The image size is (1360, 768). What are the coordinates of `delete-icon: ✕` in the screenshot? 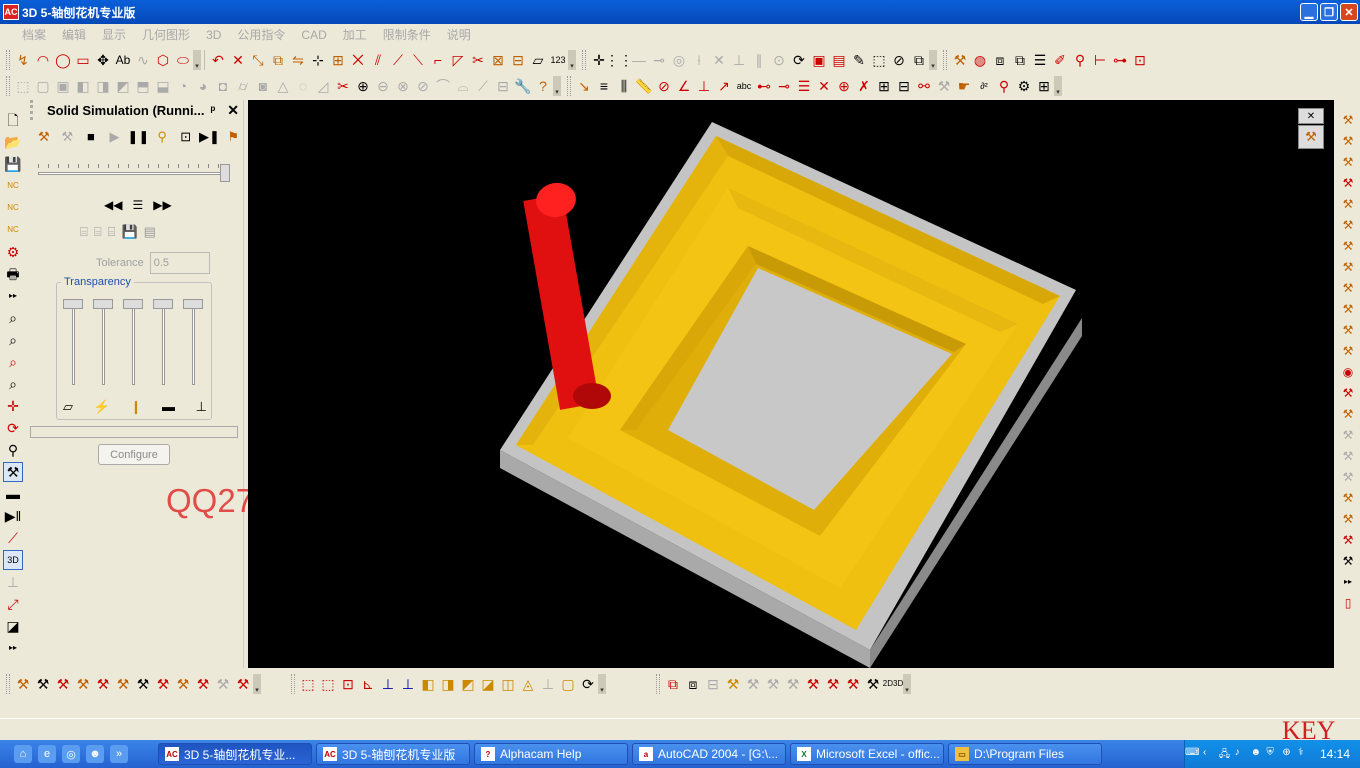 It's located at (238, 60).